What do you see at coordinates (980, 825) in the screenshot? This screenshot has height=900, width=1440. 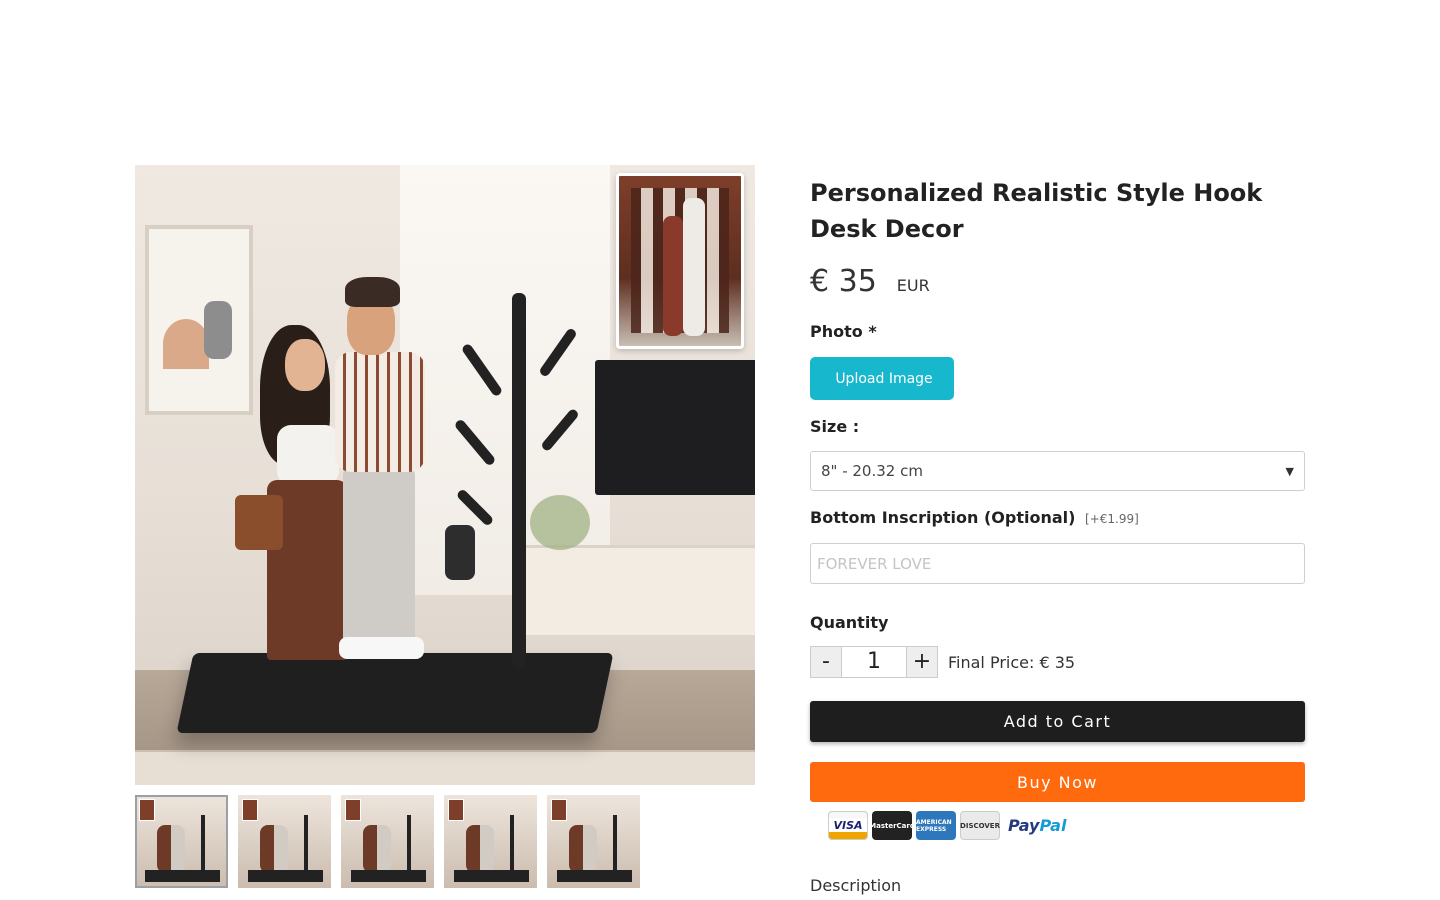 I see `discover-icon: DISCOVER` at bounding box center [980, 825].